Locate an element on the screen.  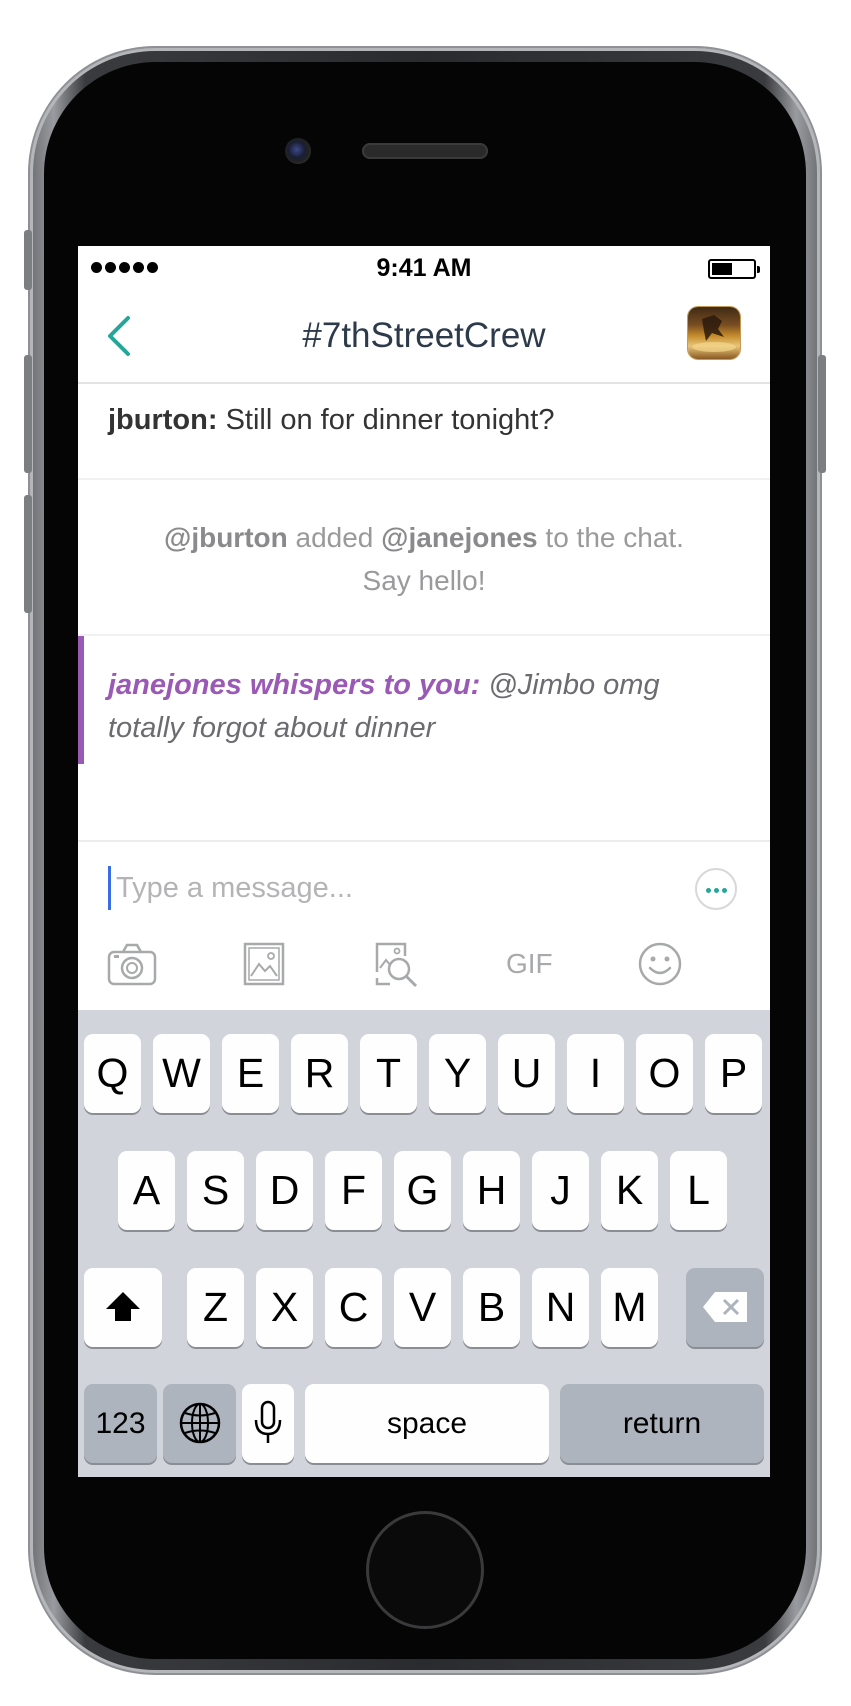
backspace-icon is located at coordinates (725, 1307).